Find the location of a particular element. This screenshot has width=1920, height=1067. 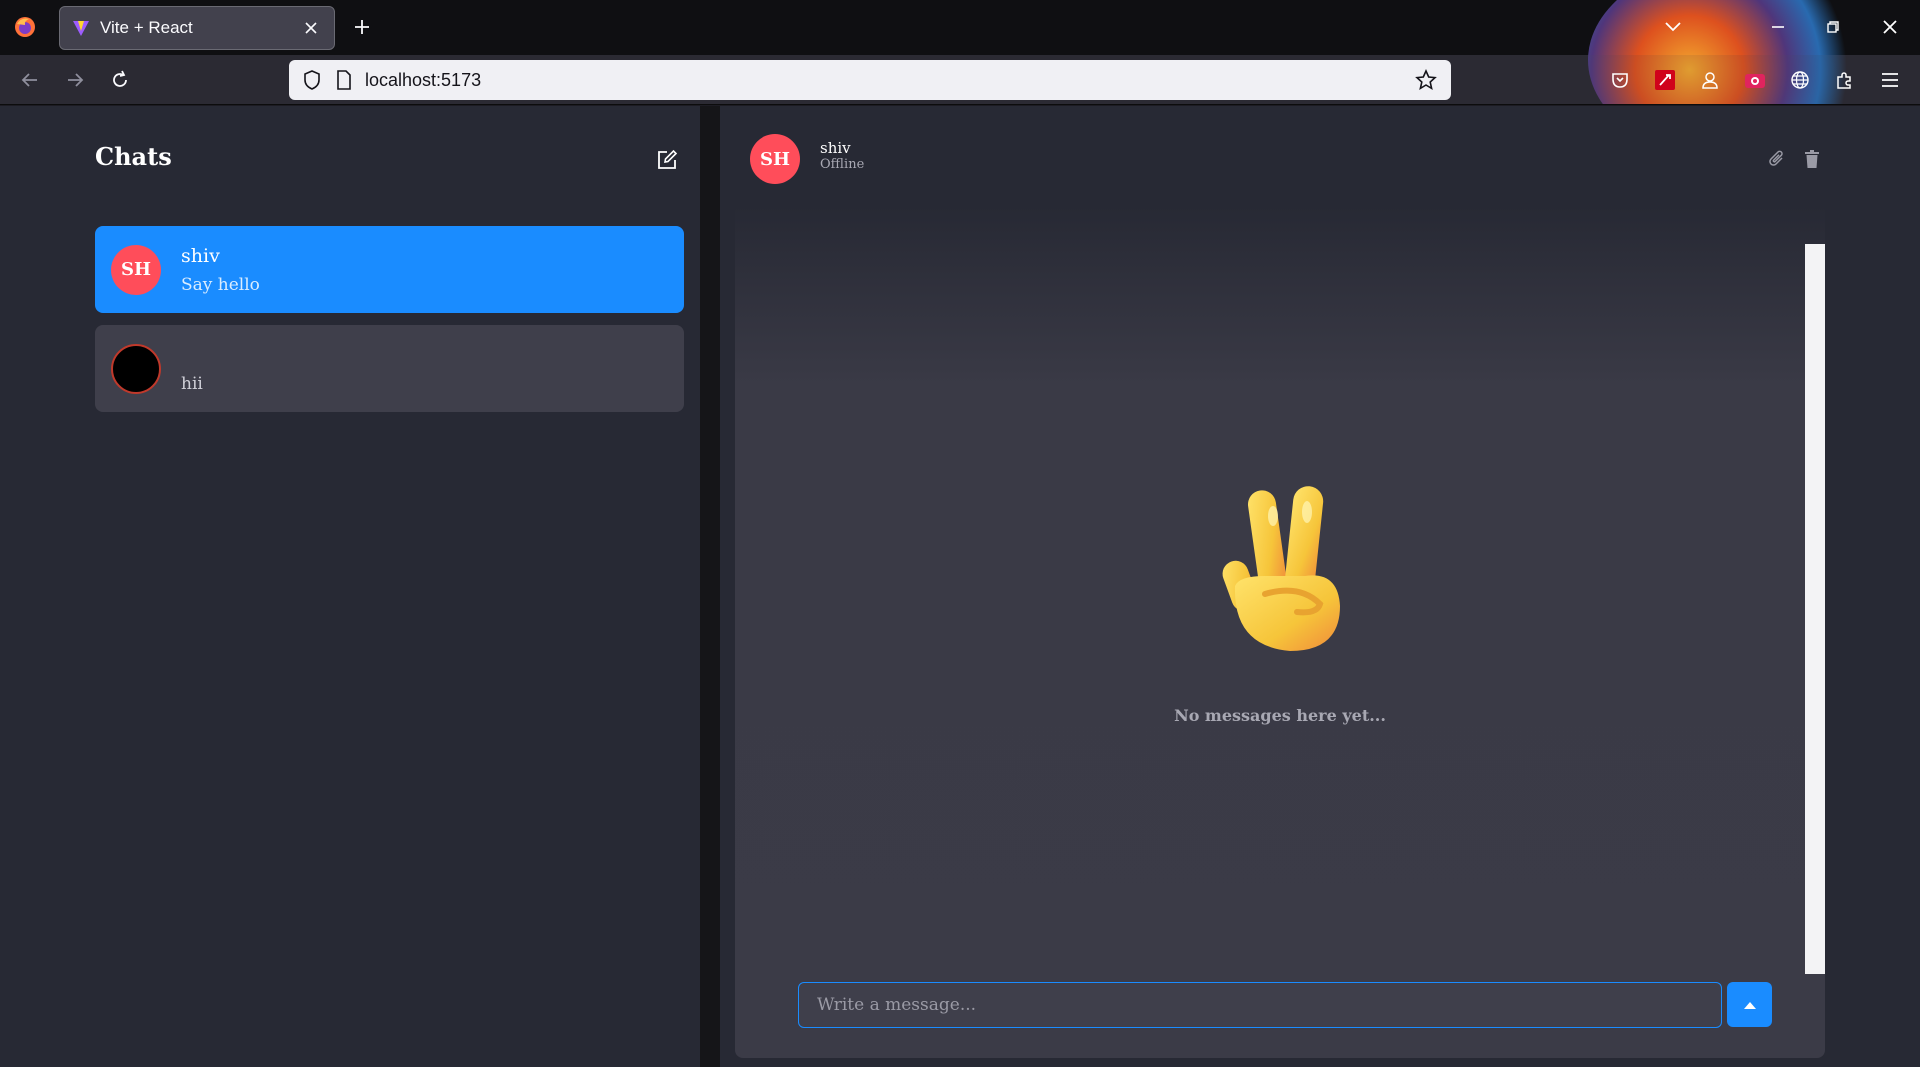

close-window-button is located at coordinates (1890, 27).